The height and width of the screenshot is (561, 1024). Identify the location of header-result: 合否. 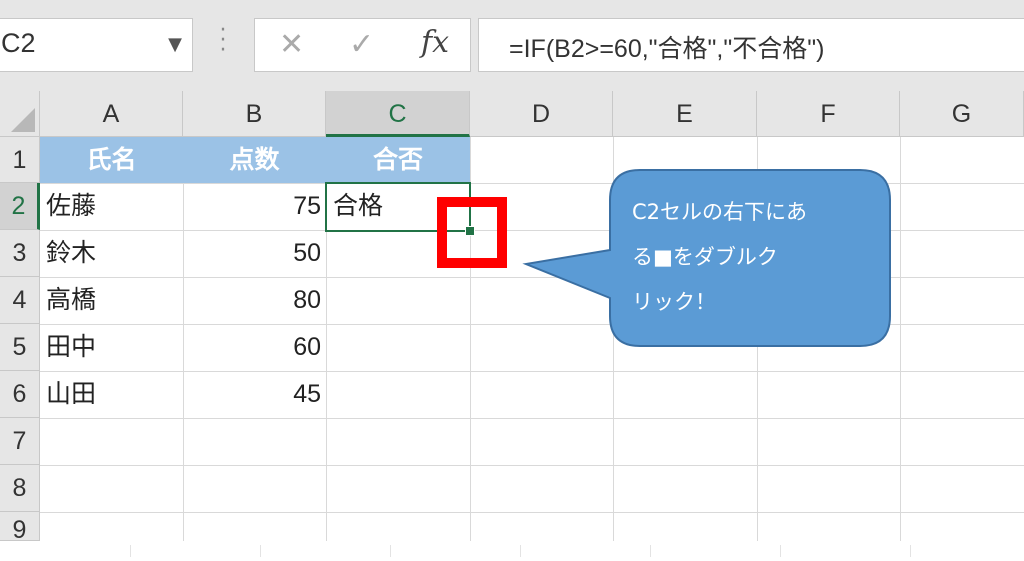
(398, 160).